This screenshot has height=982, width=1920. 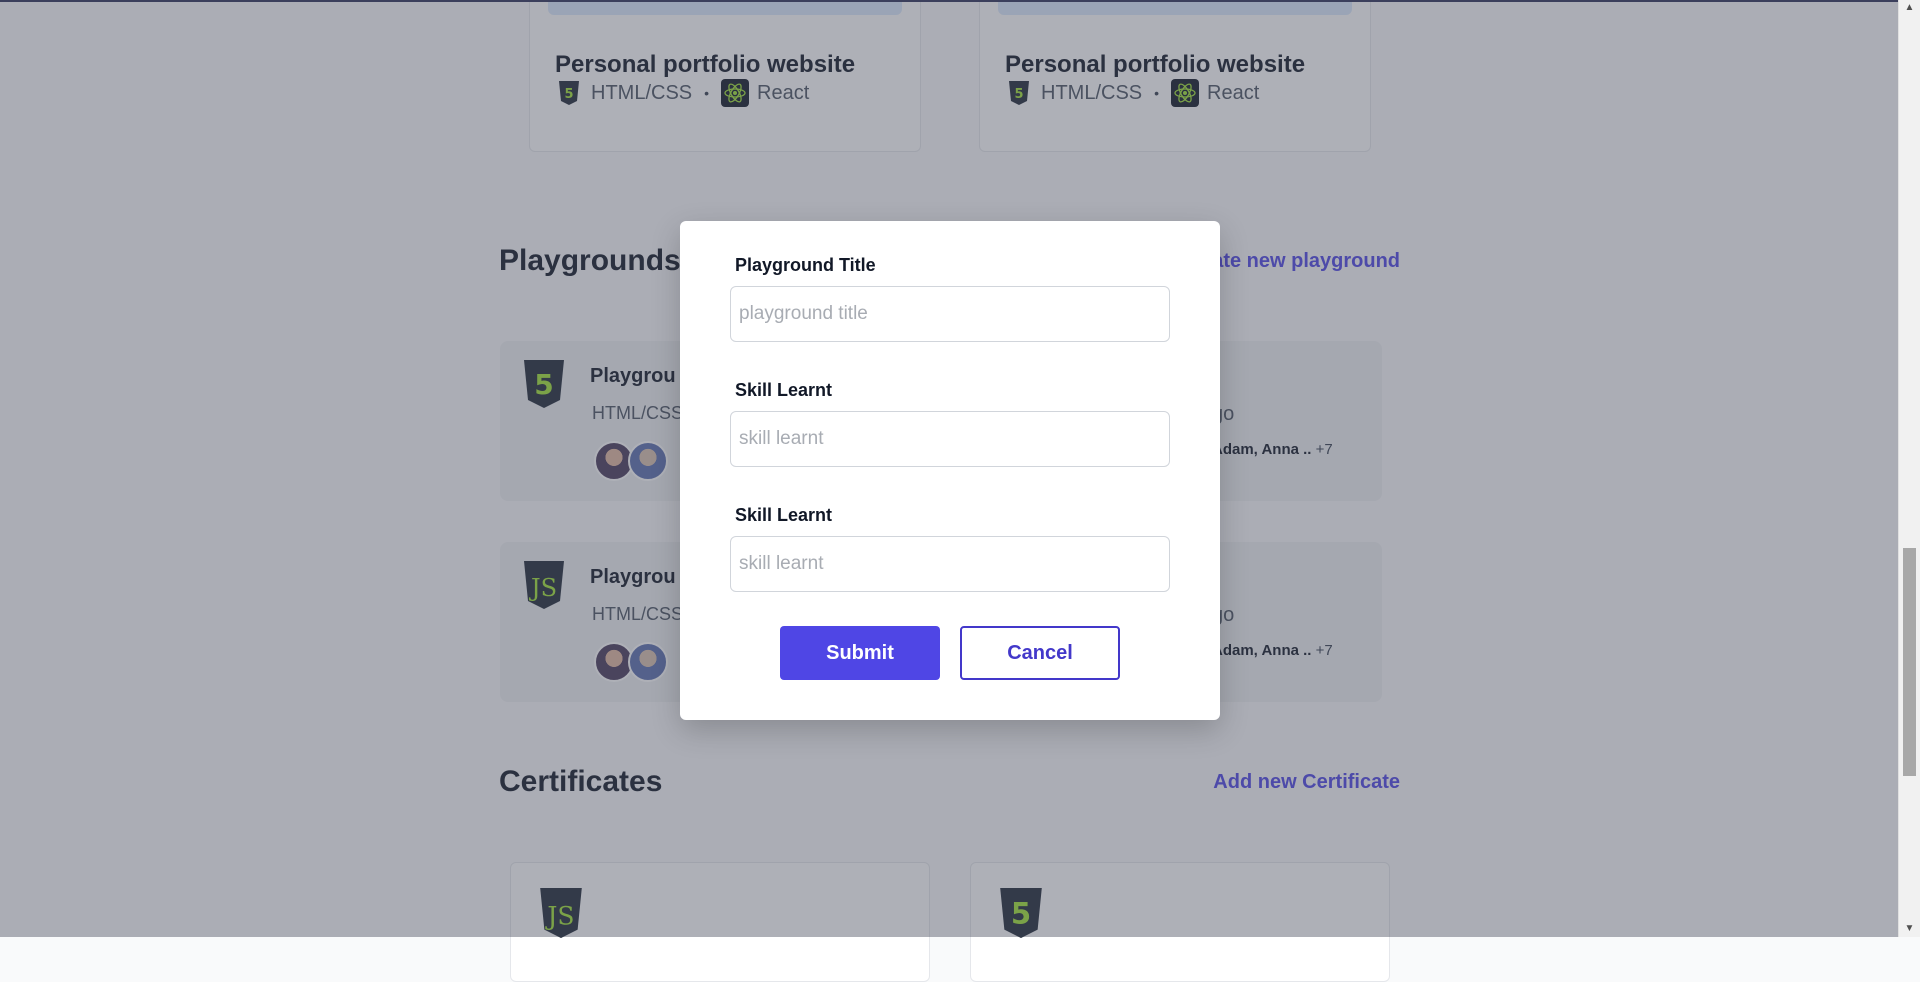 I want to click on skill-learnt-label: Skill Learnt, so click(x=784, y=390).